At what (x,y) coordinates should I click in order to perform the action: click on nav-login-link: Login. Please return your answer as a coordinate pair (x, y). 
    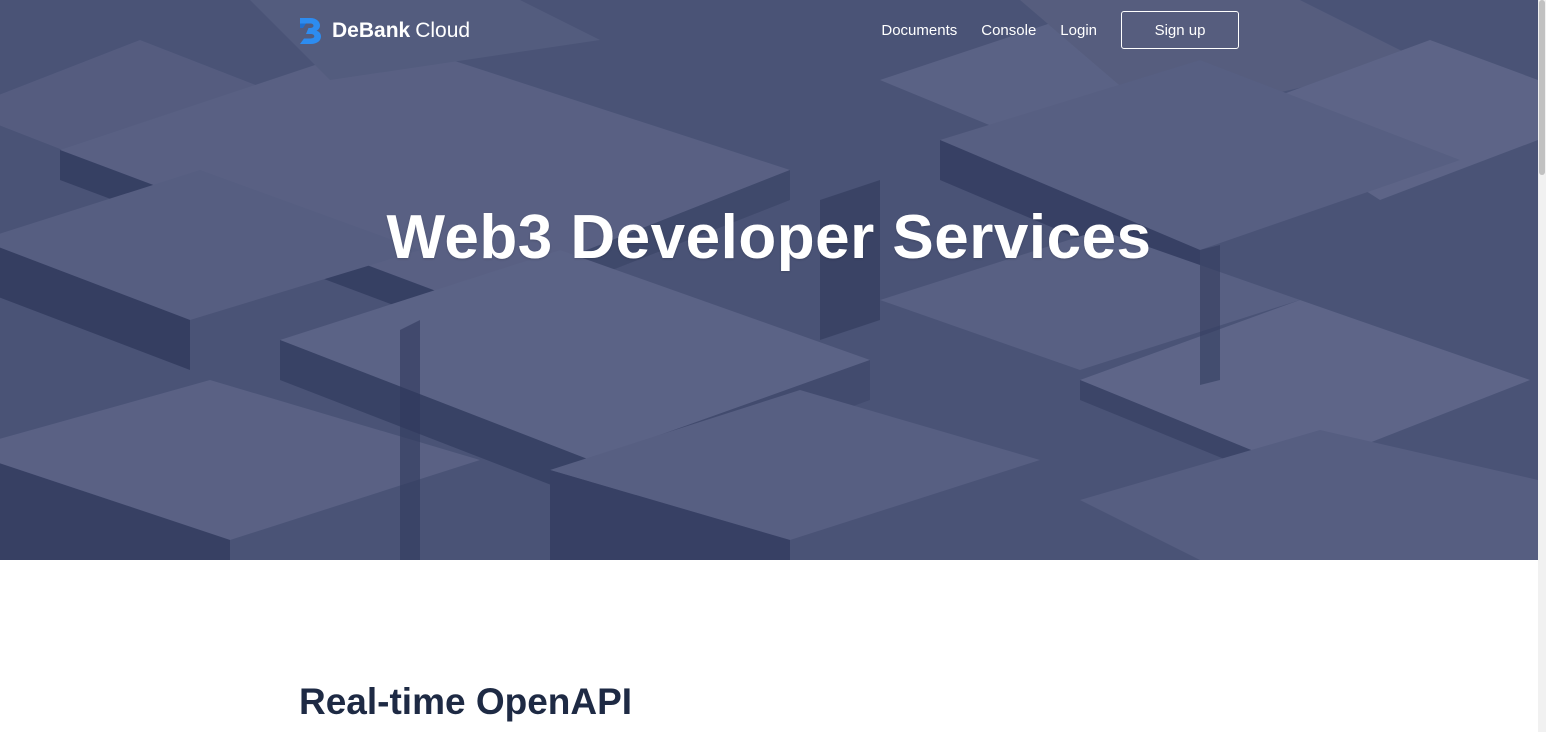
    Looking at the image, I should click on (1078, 30).